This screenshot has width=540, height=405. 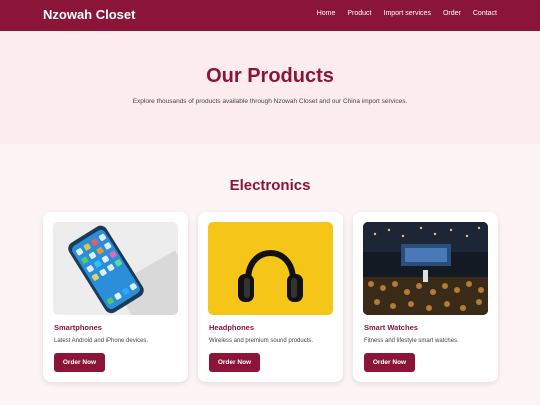 I want to click on smart-watches-image, so click(x=425, y=268).